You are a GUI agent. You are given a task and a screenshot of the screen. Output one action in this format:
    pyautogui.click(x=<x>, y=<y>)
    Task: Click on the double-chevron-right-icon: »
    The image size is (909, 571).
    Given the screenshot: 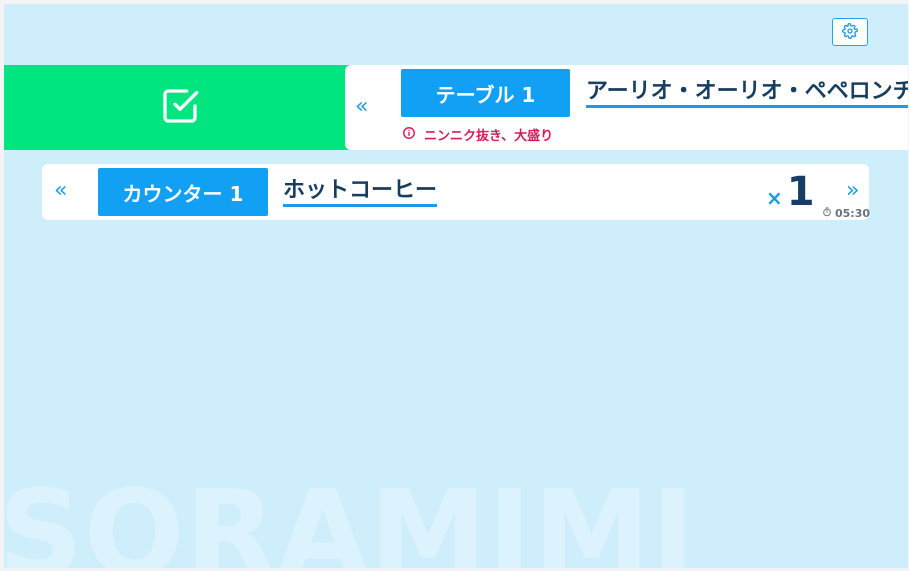 What is the action you would take?
    pyautogui.click(x=852, y=191)
    